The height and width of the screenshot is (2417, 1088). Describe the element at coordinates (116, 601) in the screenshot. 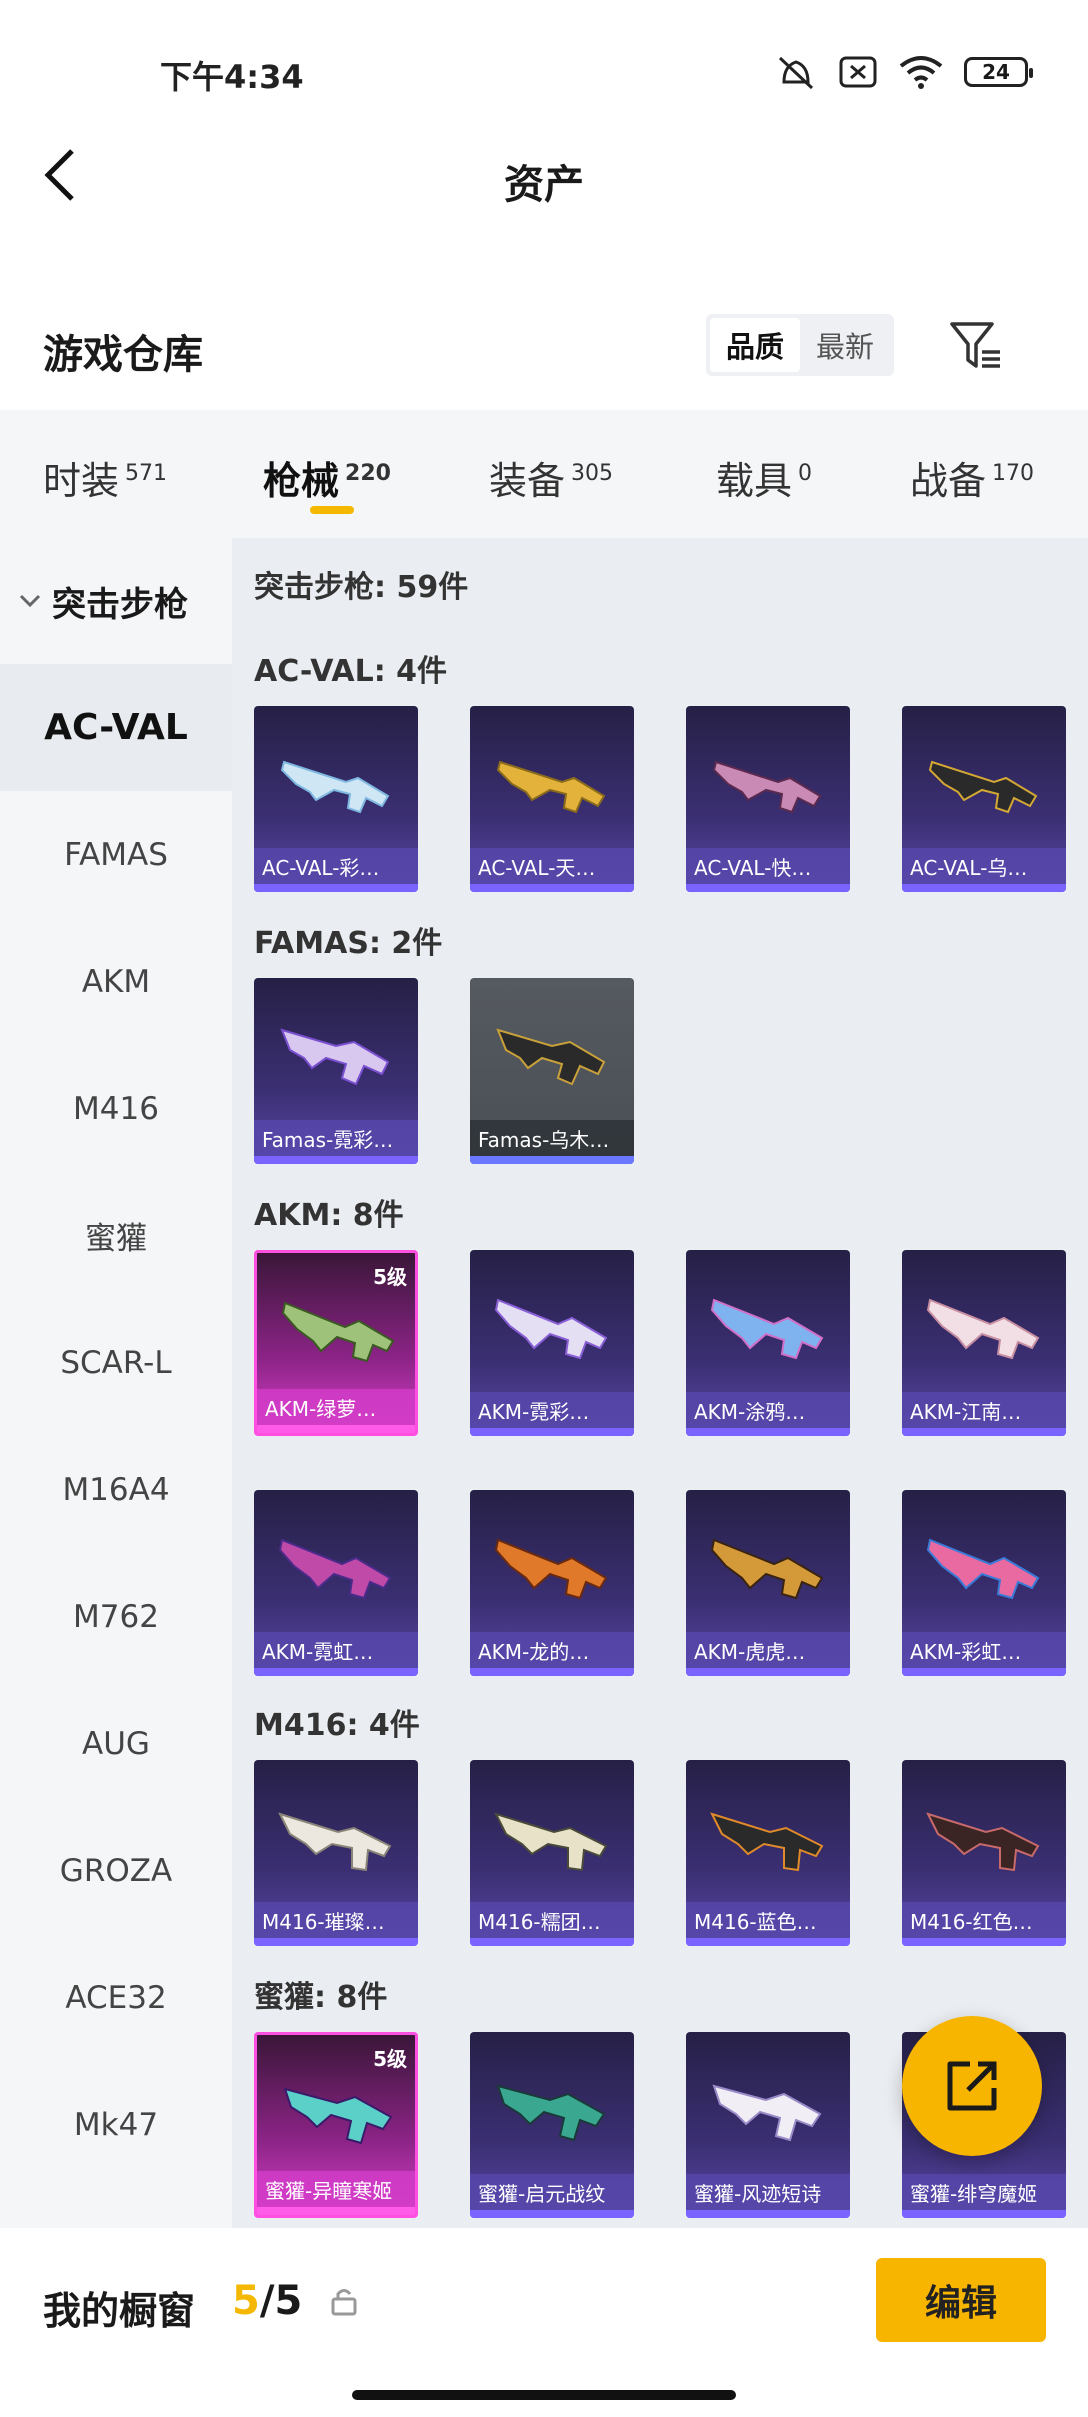

I see `sidebar-category-assault-rifles: 突击步枪` at that location.